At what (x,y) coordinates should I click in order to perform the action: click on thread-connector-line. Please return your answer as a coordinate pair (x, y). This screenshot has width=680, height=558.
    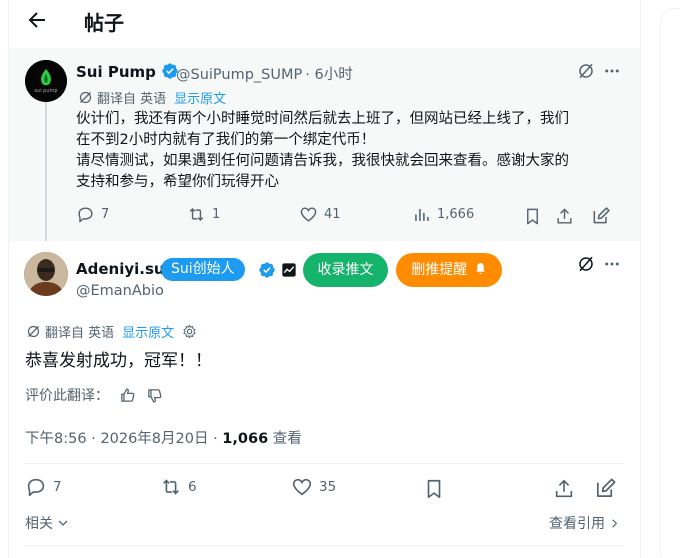
    Looking at the image, I should click on (46, 171).